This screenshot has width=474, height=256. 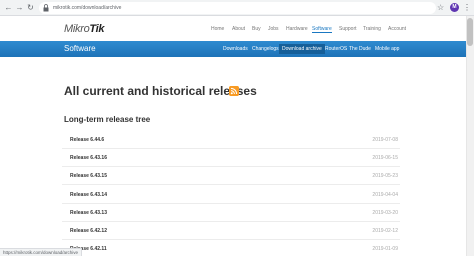 What do you see at coordinates (360, 49) in the screenshot?
I see `tab-the-dude: The Dude` at bounding box center [360, 49].